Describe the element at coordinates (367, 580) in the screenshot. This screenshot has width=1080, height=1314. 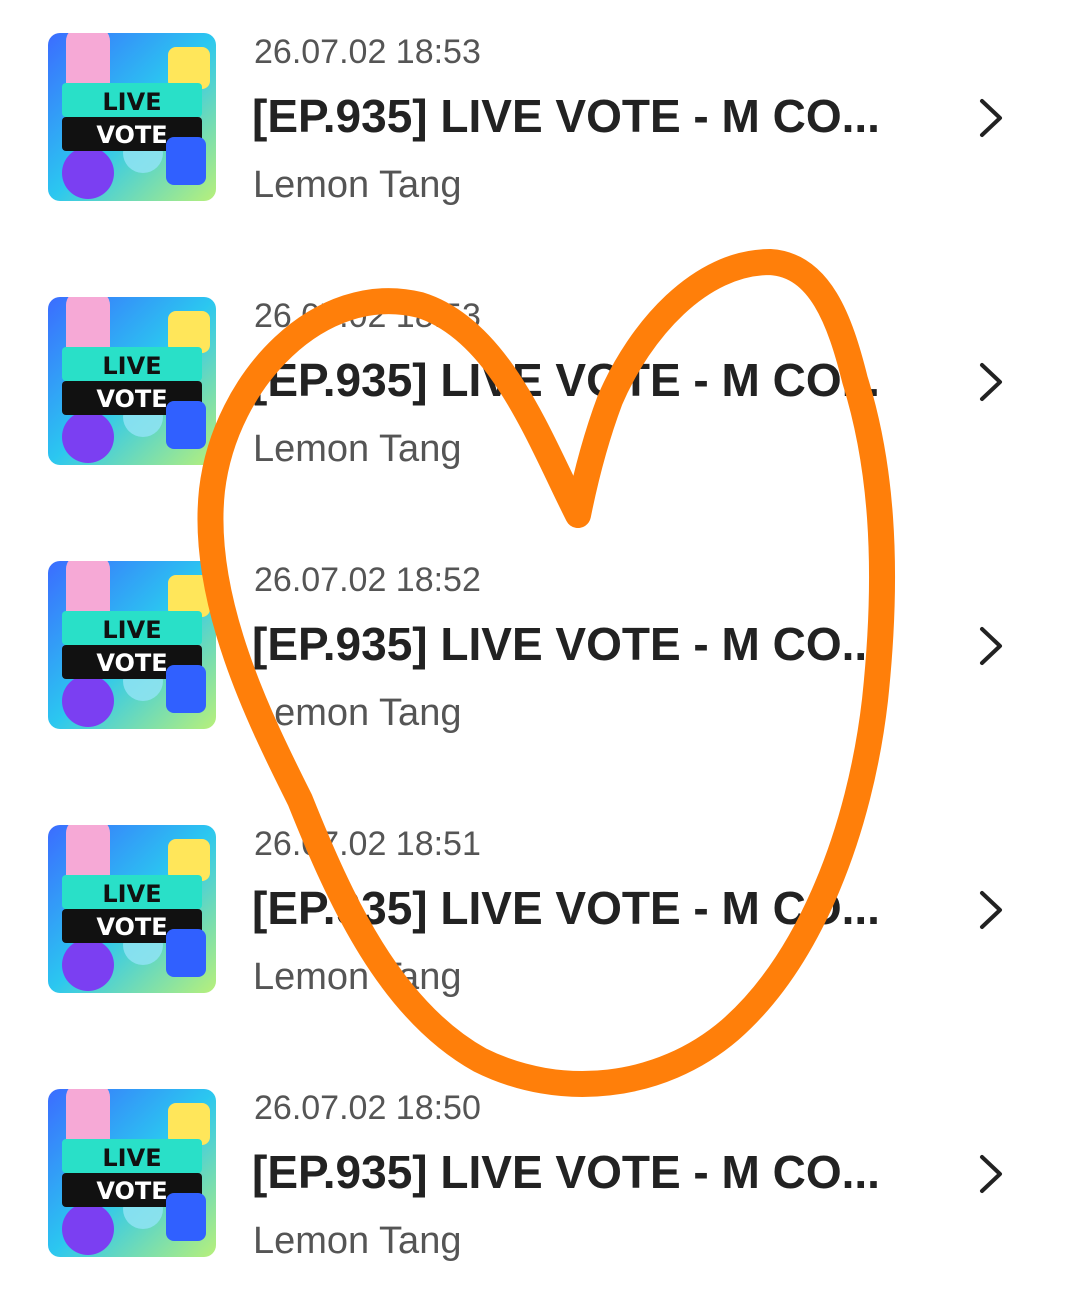
I see `item-timestamp: 26.07.02 18:52` at that location.